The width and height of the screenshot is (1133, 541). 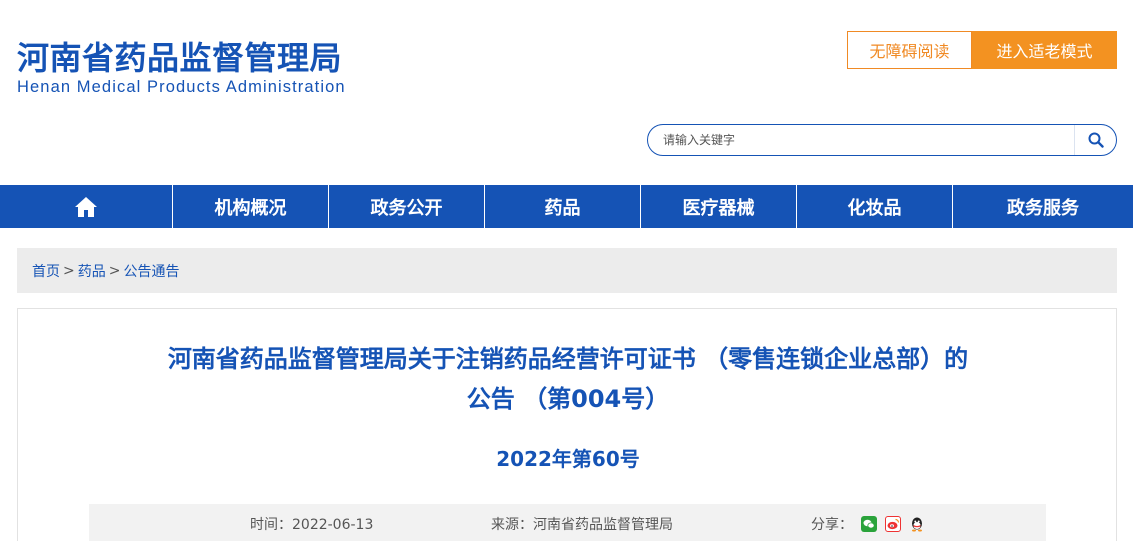 What do you see at coordinates (909, 50) in the screenshot?
I see `accessible-reading-button: 无障碍阅读` at bounding box center [909, 50].